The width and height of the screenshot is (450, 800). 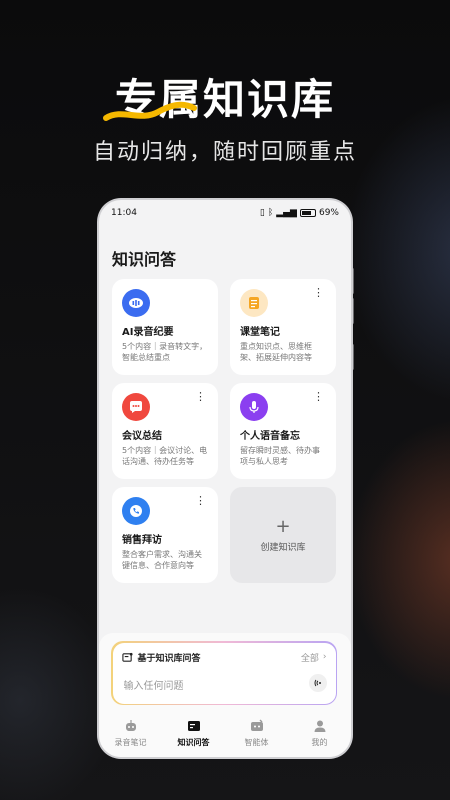 I want to click on battery-level: 69%, so click(x=328, y=213).